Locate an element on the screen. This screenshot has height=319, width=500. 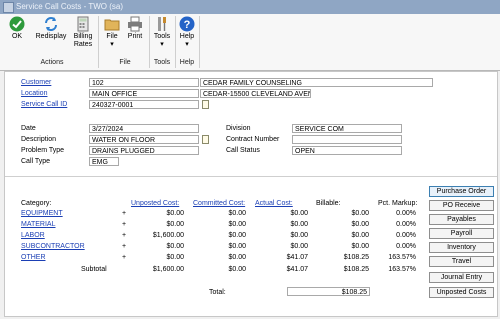
customer-id-field: 102 is located at coordinates (144, 82).